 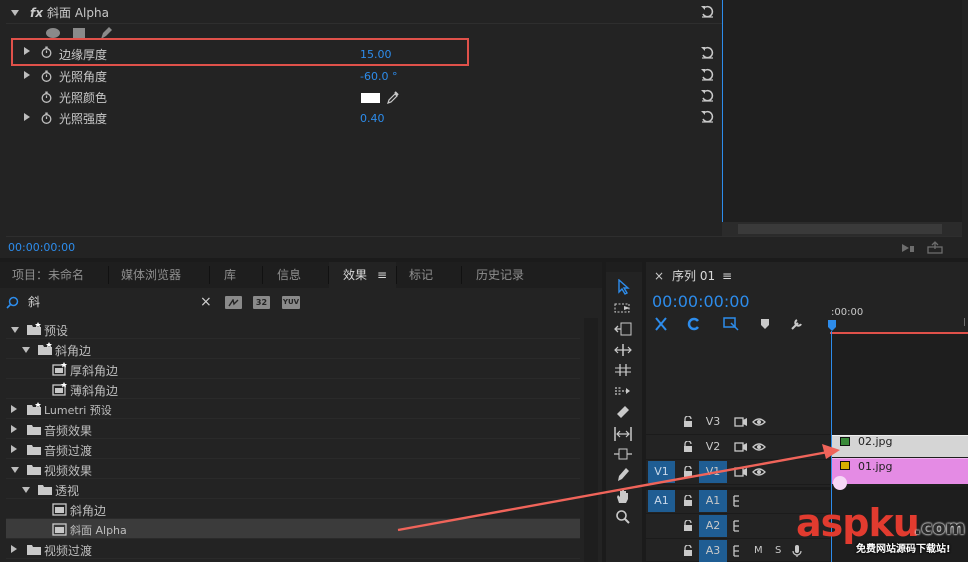 I want to click on collapse-effect-toggle, so click(x=15, y=13).